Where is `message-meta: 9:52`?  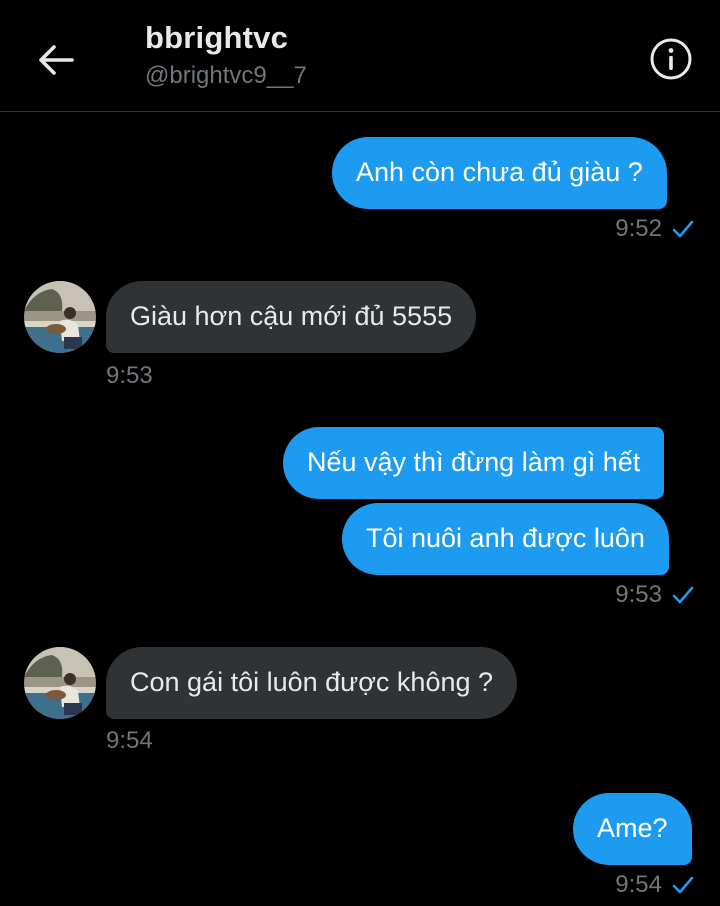 message-meta: 9:52 is located at coordinates (654, 229).